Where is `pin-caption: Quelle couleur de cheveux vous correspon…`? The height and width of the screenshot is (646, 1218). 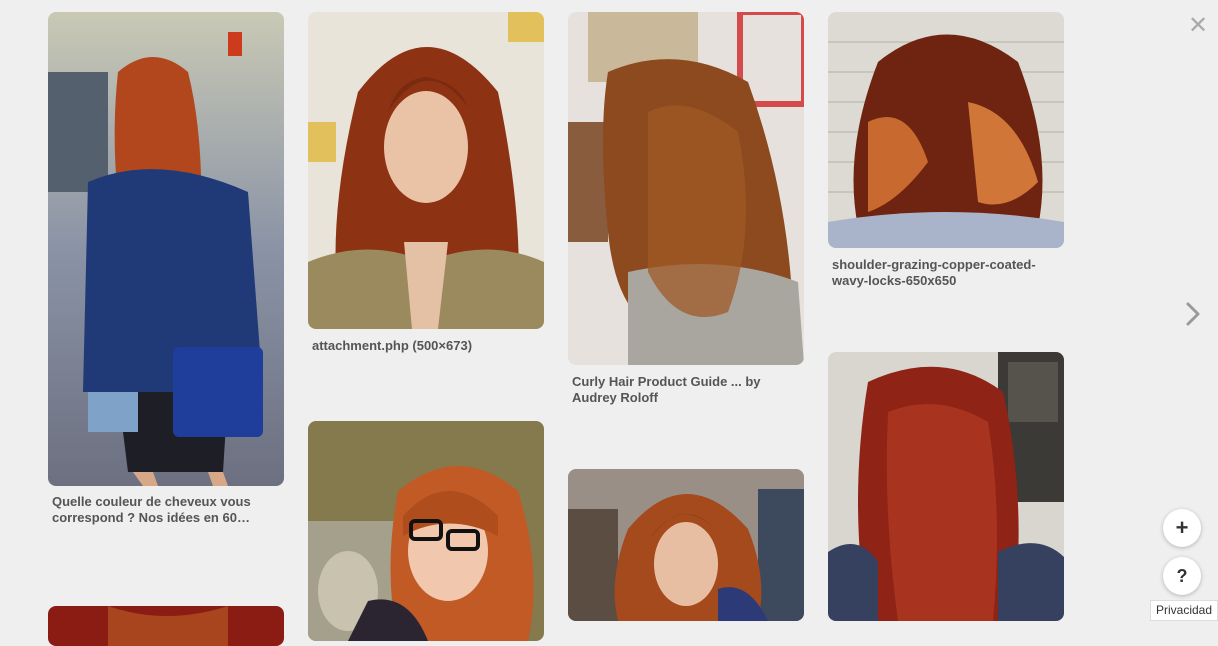 pin-caption: Quelle couleur de cheveux vous correspon… is located at coordinates (162, 510).